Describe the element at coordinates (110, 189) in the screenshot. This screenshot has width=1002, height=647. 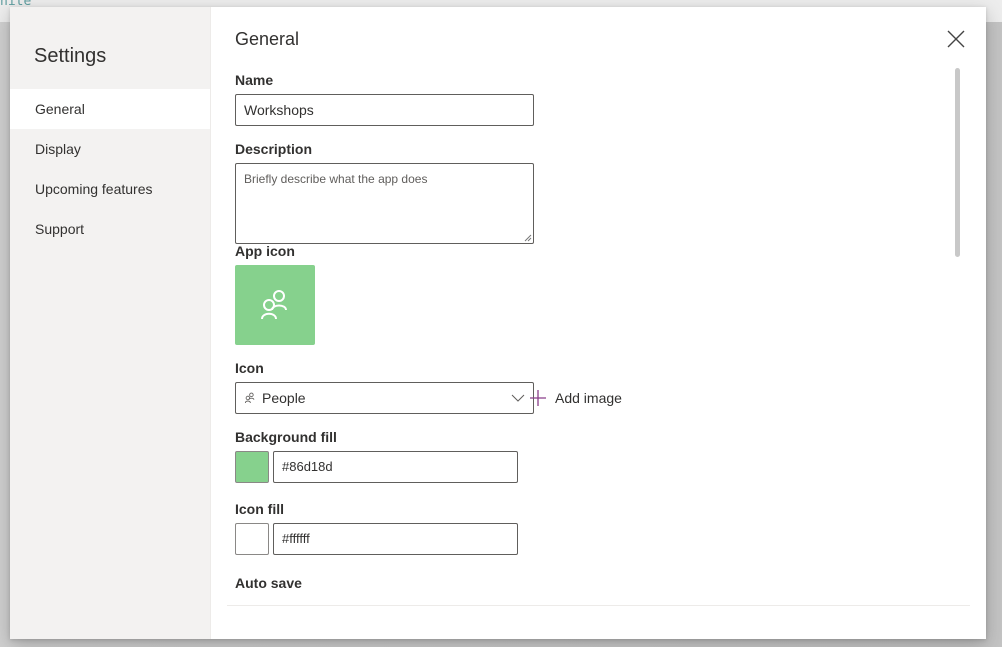
I see `sidebar-item-upcoming-features: Upcoming features` at that location.